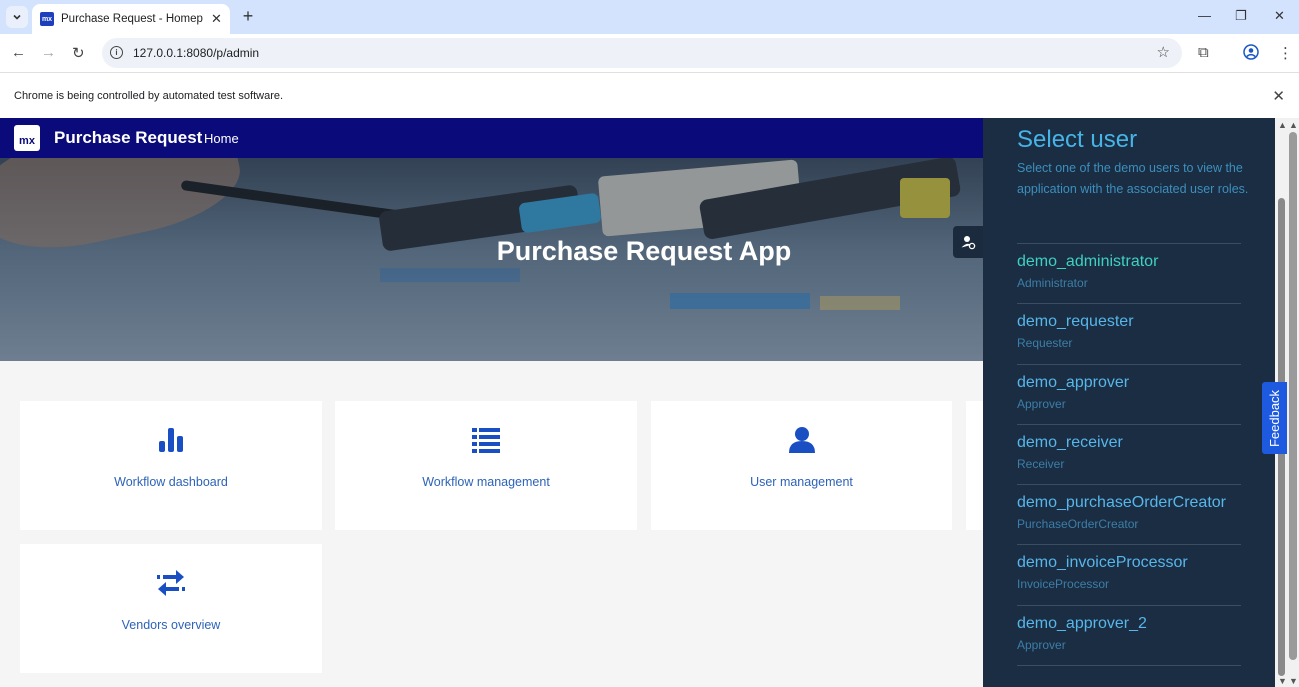 Image resolution: width=1299 pixels, height=687 pixels. Describe the element at coordinates (801, 482) in the screenshot. I see `card-label: User management` at that location.